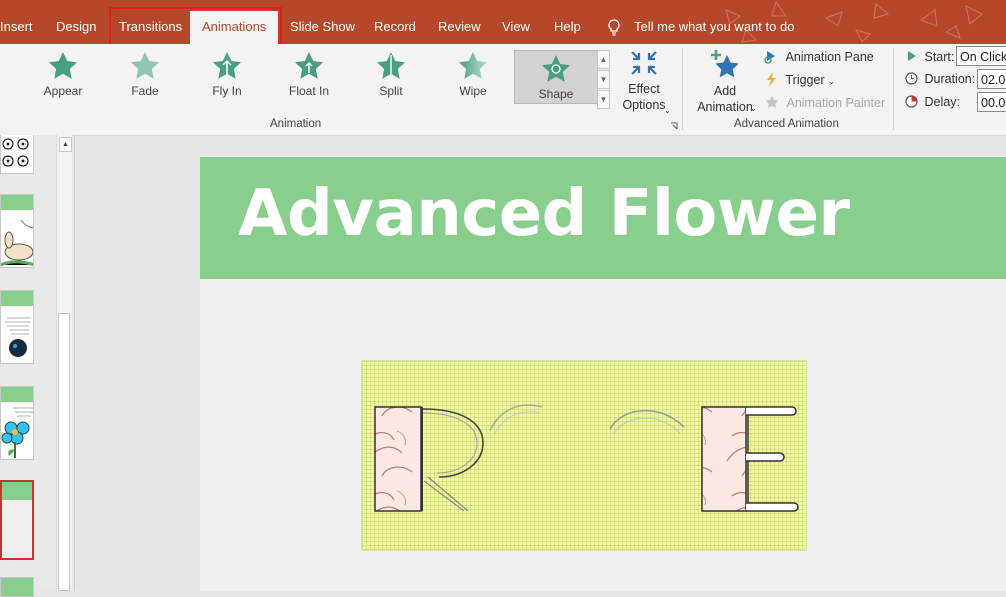 This screenshot has height=597, width=1006. What do you see at coordinates (603, 99) in the screenshot?
I see `gallery-more-button: ▼` at bounding box center [603, 99].